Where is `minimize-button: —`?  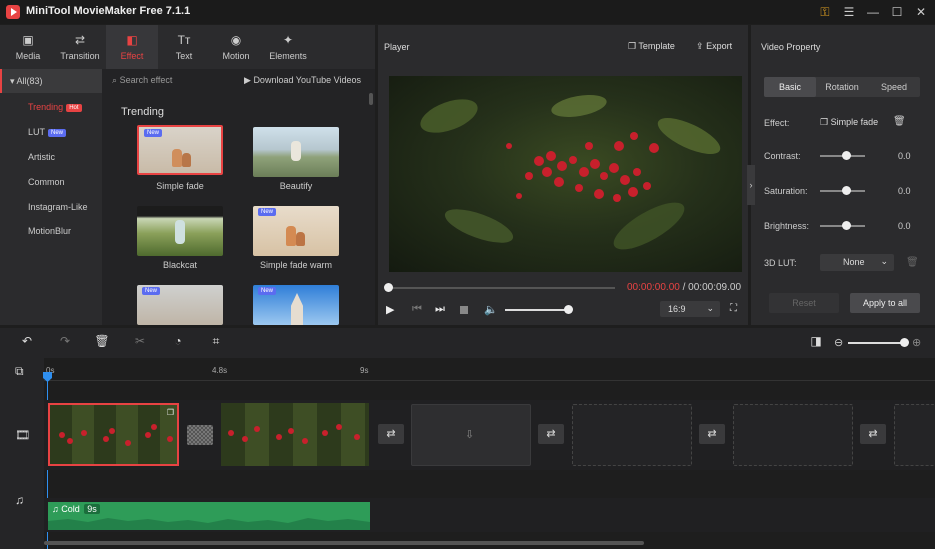
minimize-button: — is located at coordinates (873, 12).